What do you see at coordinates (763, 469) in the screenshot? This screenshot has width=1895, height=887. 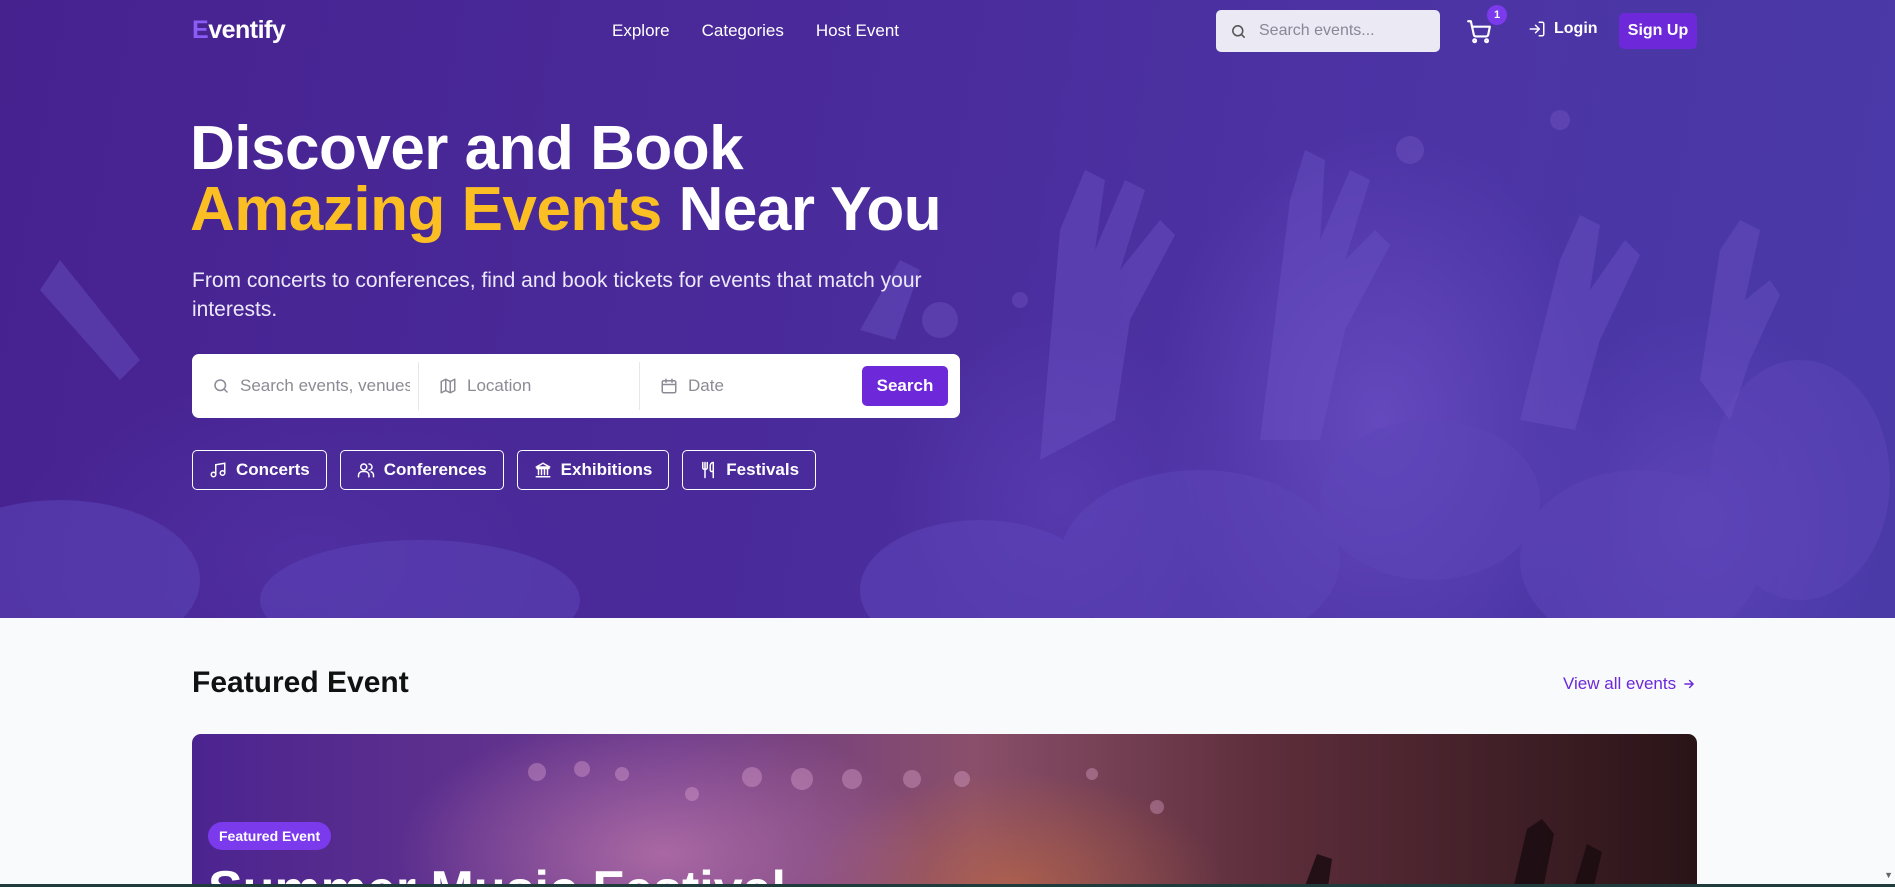 I see `chip-label: Festivals` at bounding box center [763, 469].